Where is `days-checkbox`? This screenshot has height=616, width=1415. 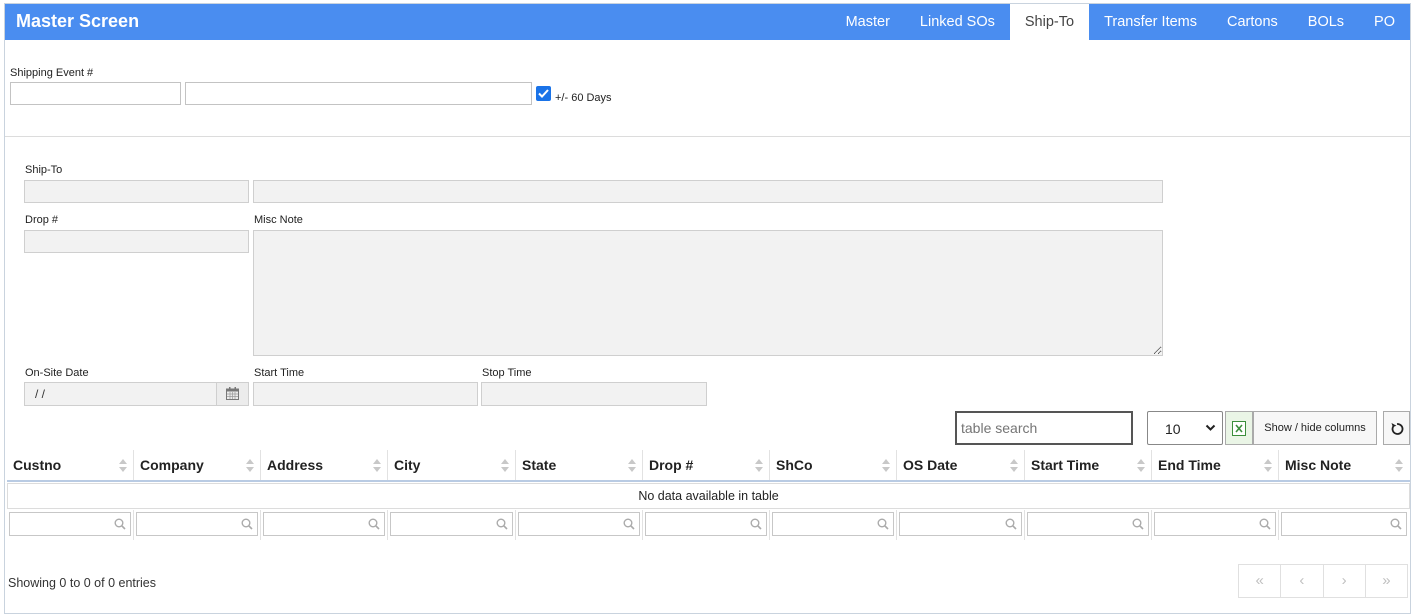
days-checkbox is located at coordinates (543, 93).